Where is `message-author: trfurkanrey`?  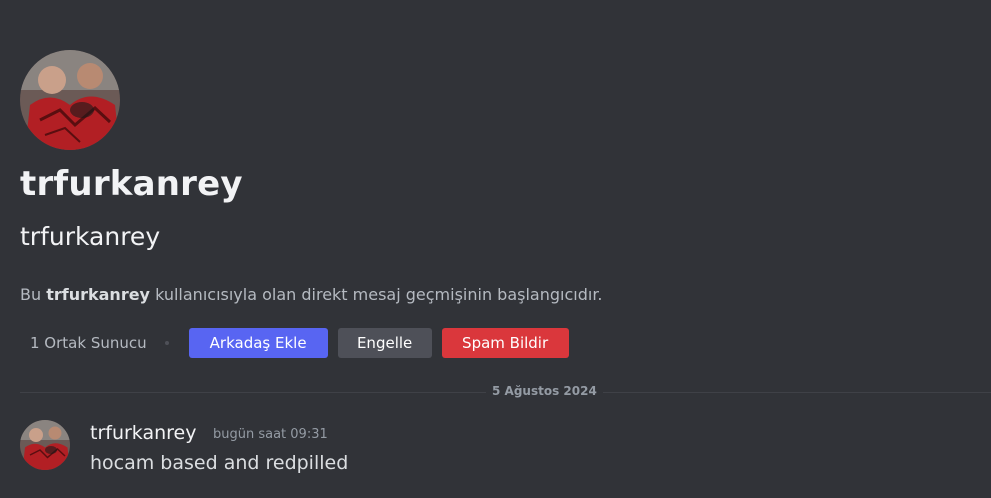
message-author: trfurkanrey is located at coordinates (143, 433).